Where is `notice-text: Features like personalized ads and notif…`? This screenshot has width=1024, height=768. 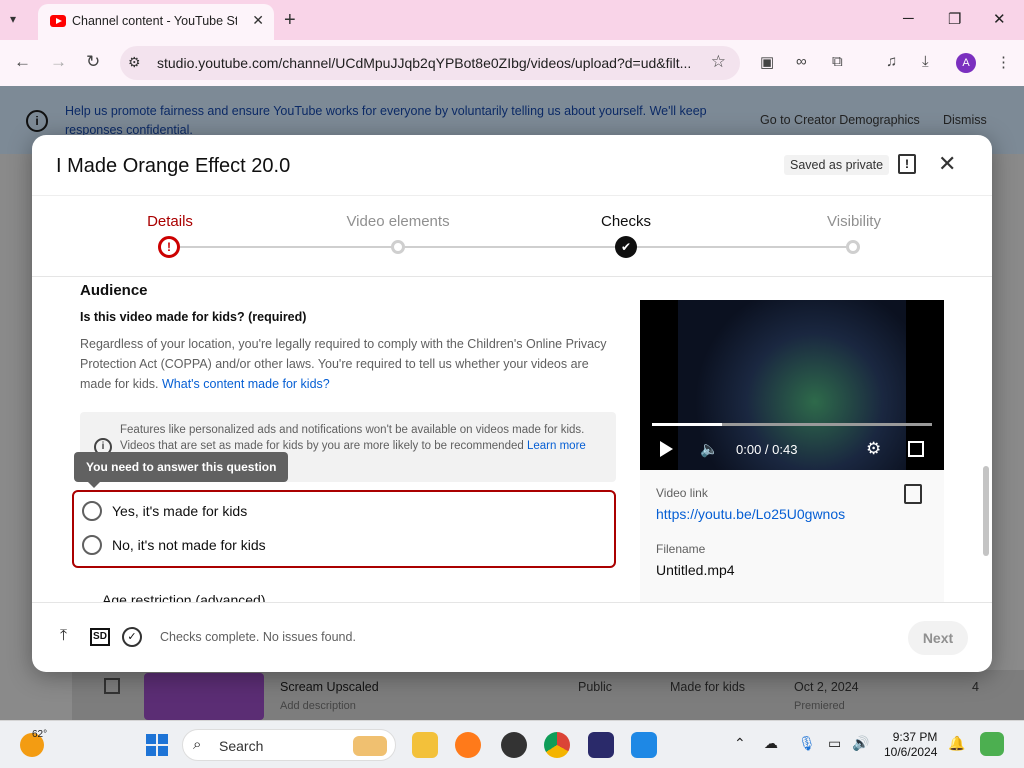 notice-text: Features like personalized ads and notif… is located at coordinates (352, 438).